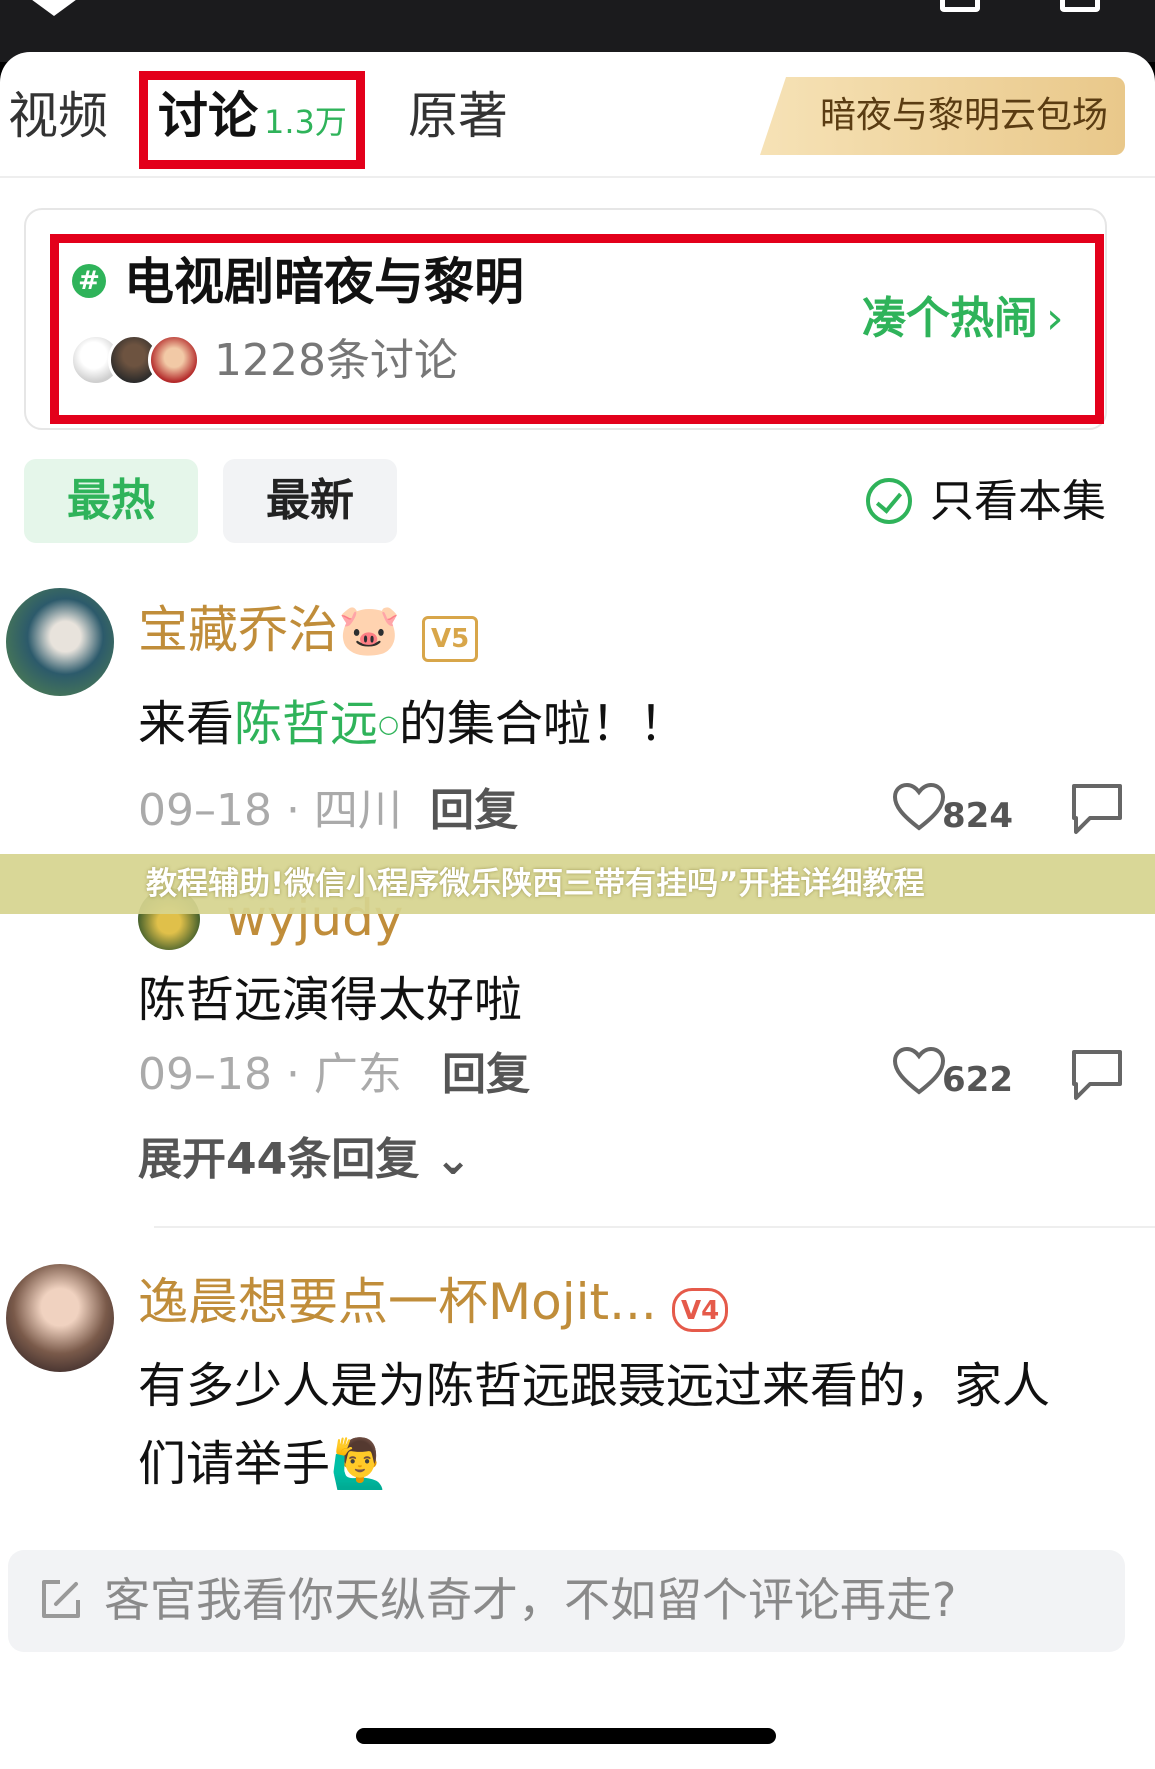 The image size is (1155, 1769). Describe the element at coordinates (270, 1074) in the screenshot. I see `reply-meta: 09–18 · 广东` at that location.